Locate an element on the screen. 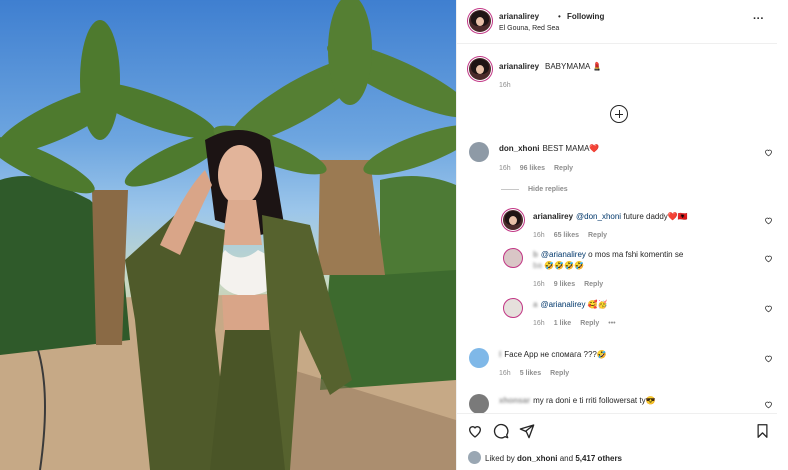 This screenshot has height=470, width=788. comment-icon is located at coordinates (501, 431).